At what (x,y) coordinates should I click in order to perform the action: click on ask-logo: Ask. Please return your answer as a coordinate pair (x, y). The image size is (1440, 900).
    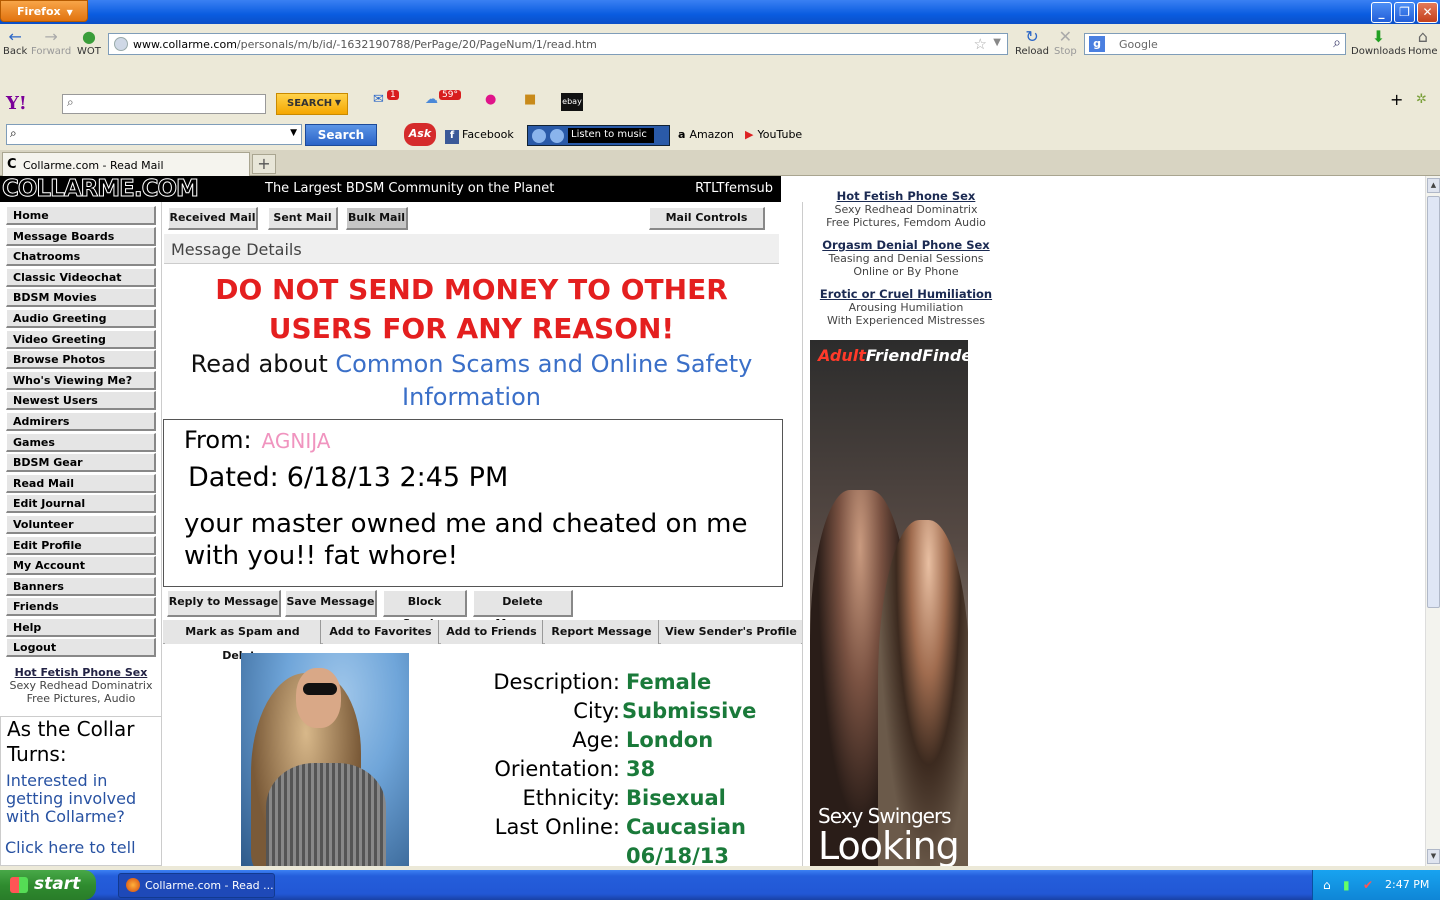
    Looking at the image, I should click on (420, 134).